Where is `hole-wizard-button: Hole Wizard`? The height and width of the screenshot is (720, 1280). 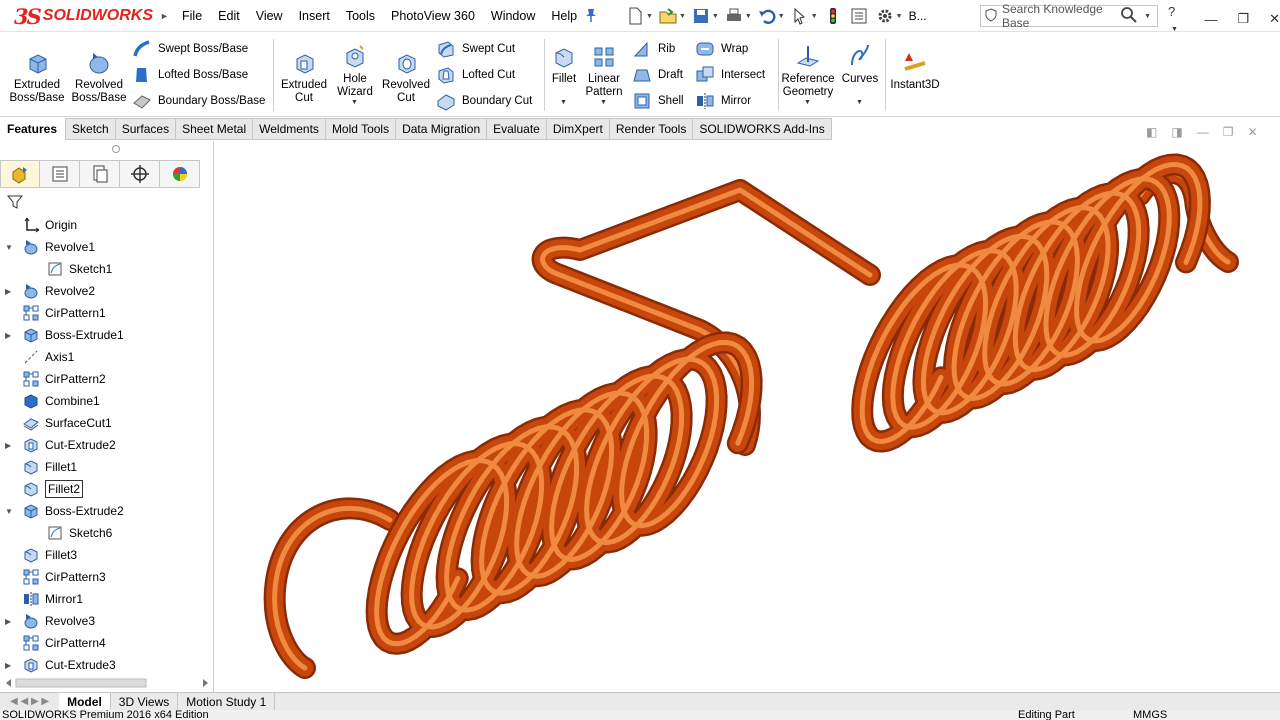 hole-wizard-button: Hole Wizard is located at coordinates (355, 71).